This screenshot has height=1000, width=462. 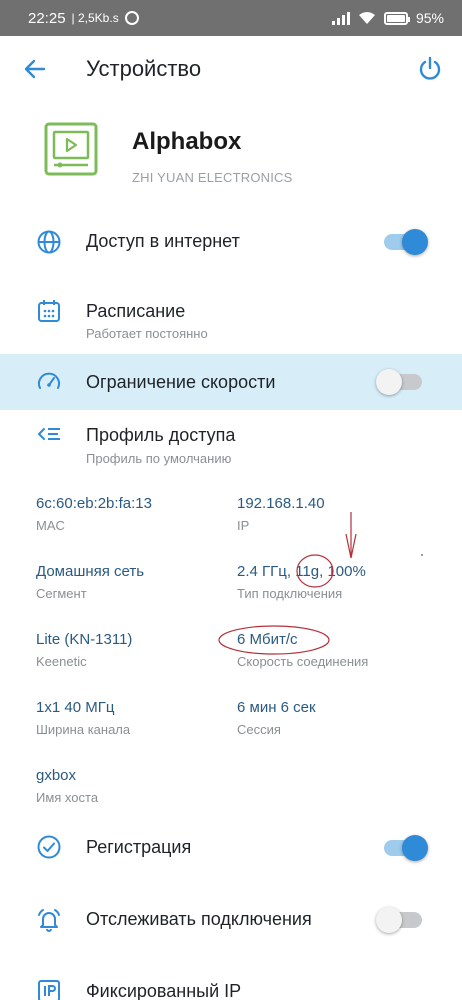 What do you see at coordinates (301, 582) in the screenshot?
I see `info-connection-type: 2.4 ГГц, 11g, 100% Тип подключения` at bounding box center [301, 582].